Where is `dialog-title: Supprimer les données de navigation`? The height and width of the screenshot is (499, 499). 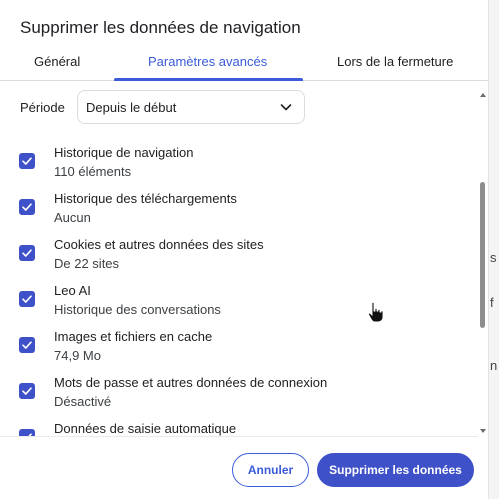 dialog-title: Supprimer les données de navigation is located at coordinates (160, 27).